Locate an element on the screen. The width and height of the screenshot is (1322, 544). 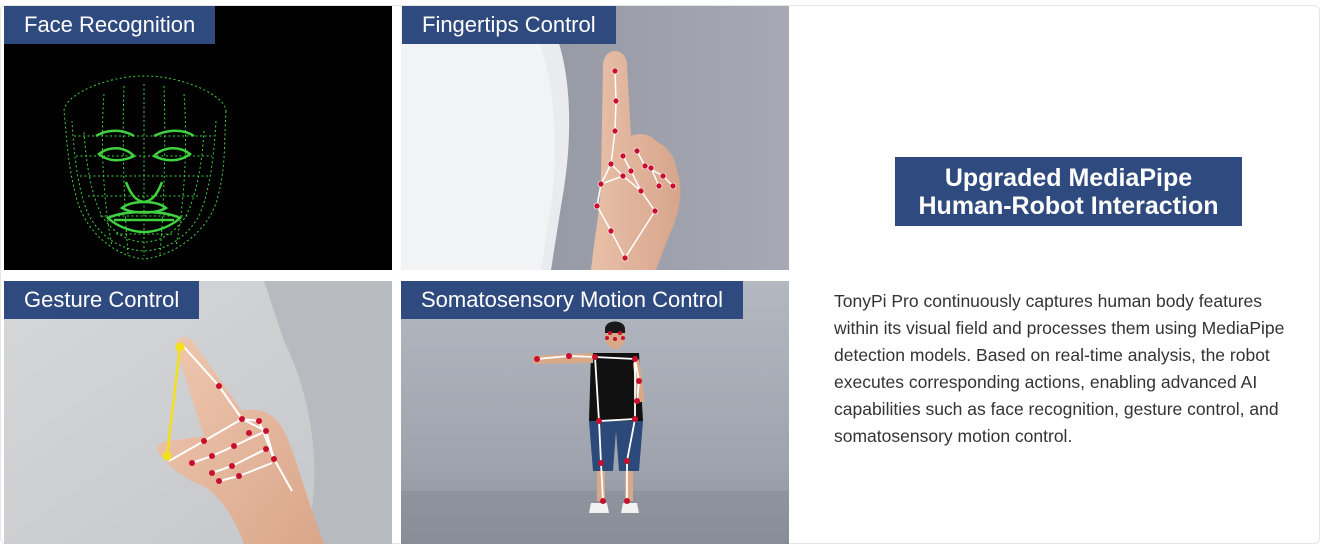
gesture-control-tile: Gesture Control is located at coordinates (198, 412).